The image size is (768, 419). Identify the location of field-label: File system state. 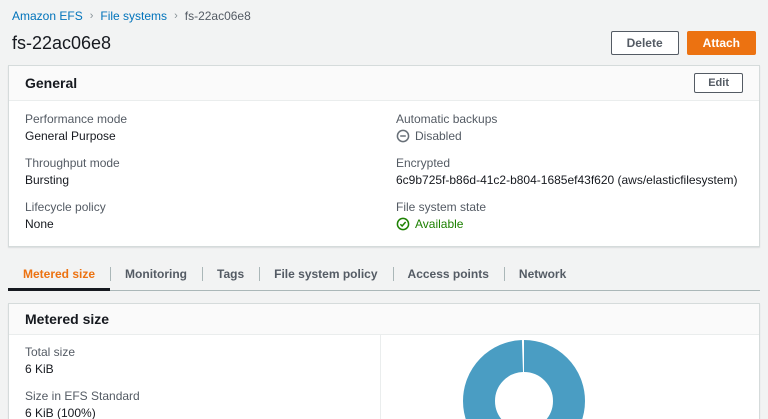
(441, 207).